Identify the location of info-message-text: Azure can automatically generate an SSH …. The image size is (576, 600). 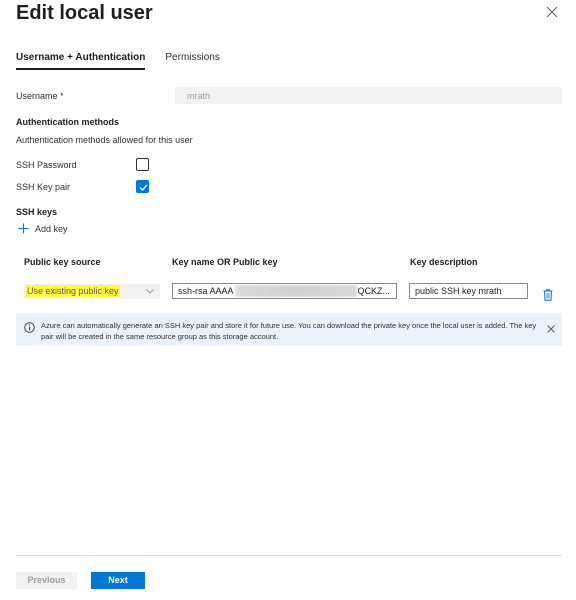
(289, 331).